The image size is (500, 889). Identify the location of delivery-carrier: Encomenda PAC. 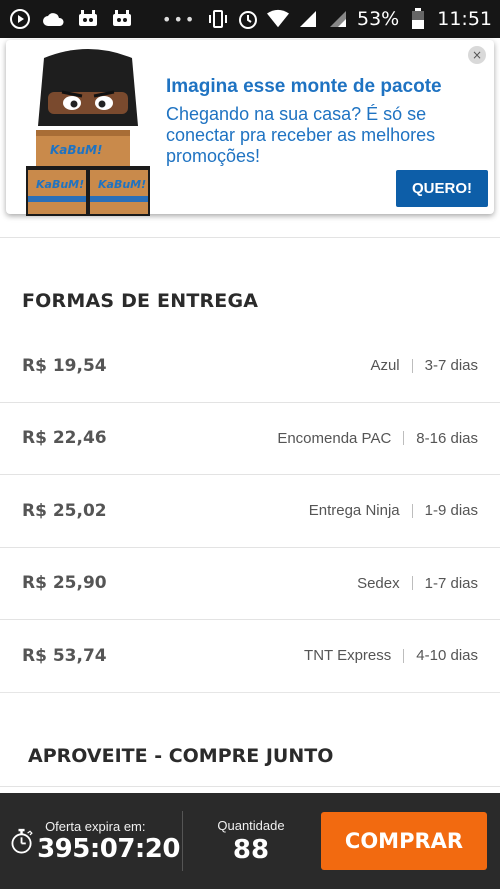
(334, 438).